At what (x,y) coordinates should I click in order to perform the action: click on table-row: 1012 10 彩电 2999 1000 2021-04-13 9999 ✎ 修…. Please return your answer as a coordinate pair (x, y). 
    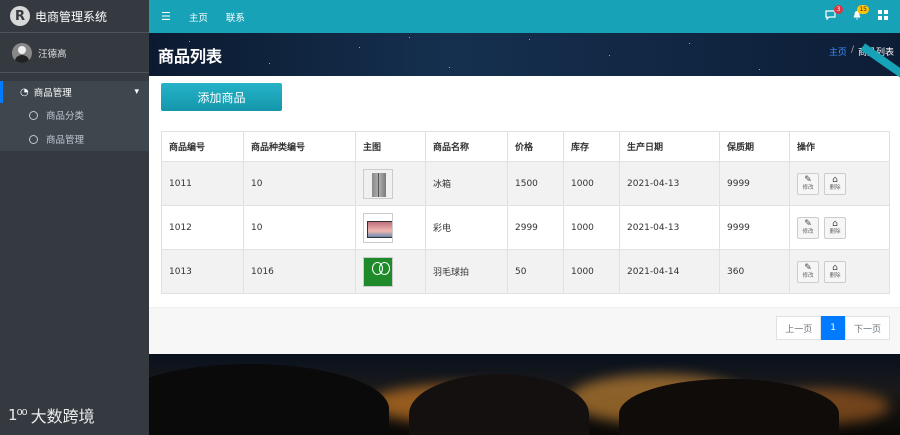
    Looking at the image, I should click on (525, 227).